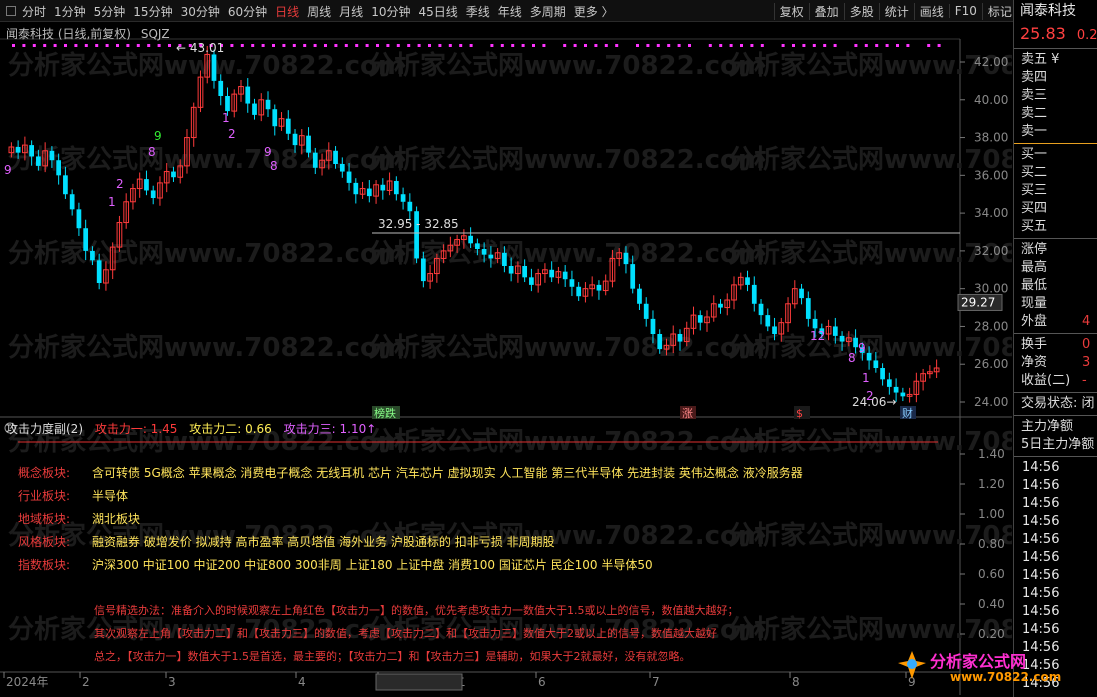  I want to click on tool-button: 叠加, so click(826, 11).